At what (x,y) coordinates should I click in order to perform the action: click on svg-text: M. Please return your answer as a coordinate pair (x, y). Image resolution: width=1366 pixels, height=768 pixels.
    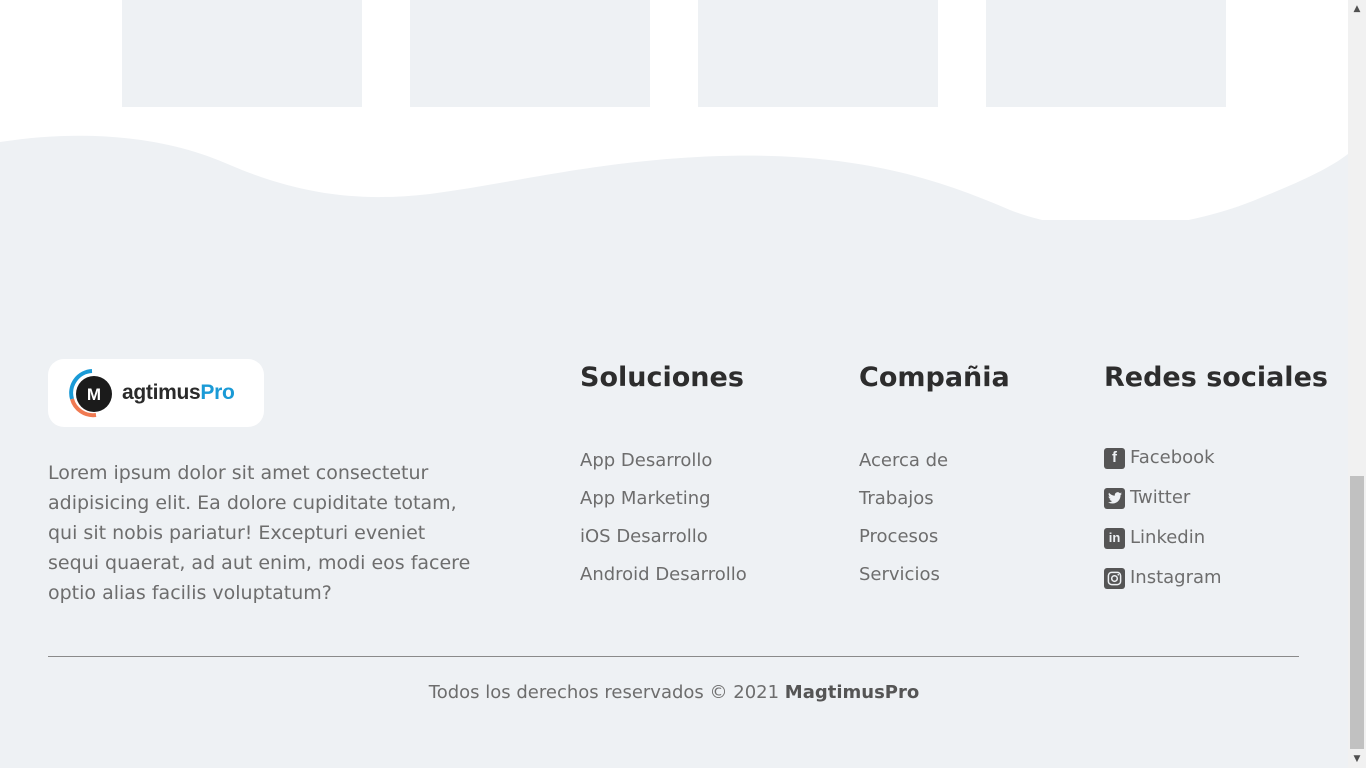
    Looking at the image, I should click on (94, 394).